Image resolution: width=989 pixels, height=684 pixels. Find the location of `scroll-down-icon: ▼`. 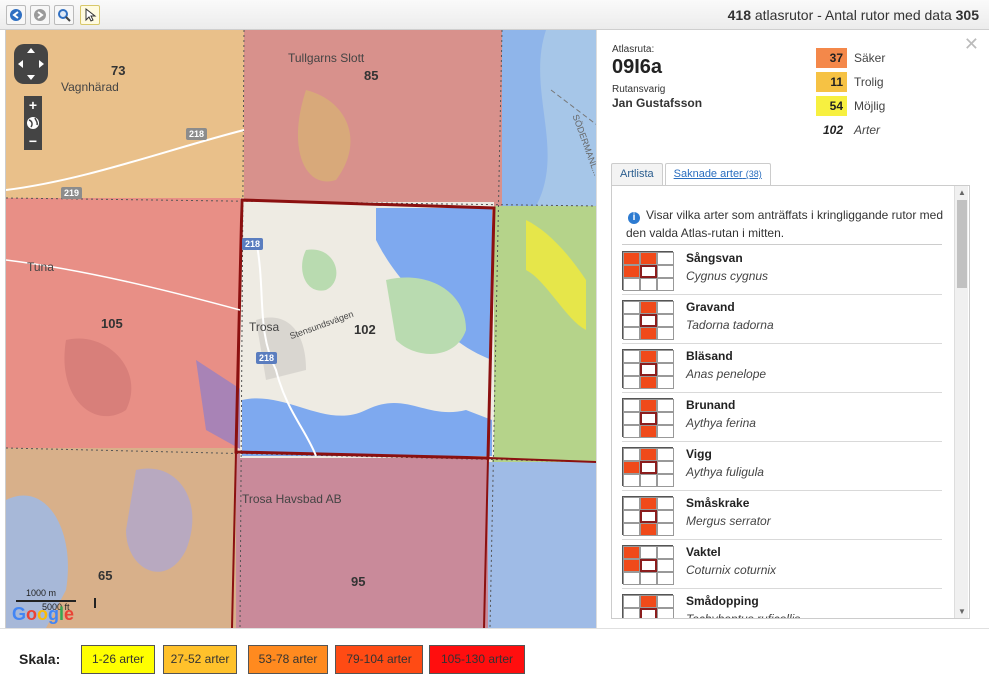

scroll-down-icon: ▼ is located at coordinates (962, 611).